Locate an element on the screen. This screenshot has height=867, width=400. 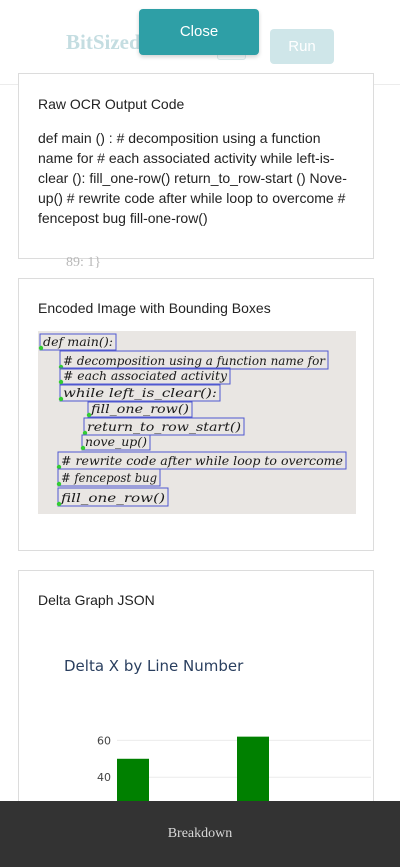
chart-title: Delta X by Line Number is located at coordinates (154, 666).